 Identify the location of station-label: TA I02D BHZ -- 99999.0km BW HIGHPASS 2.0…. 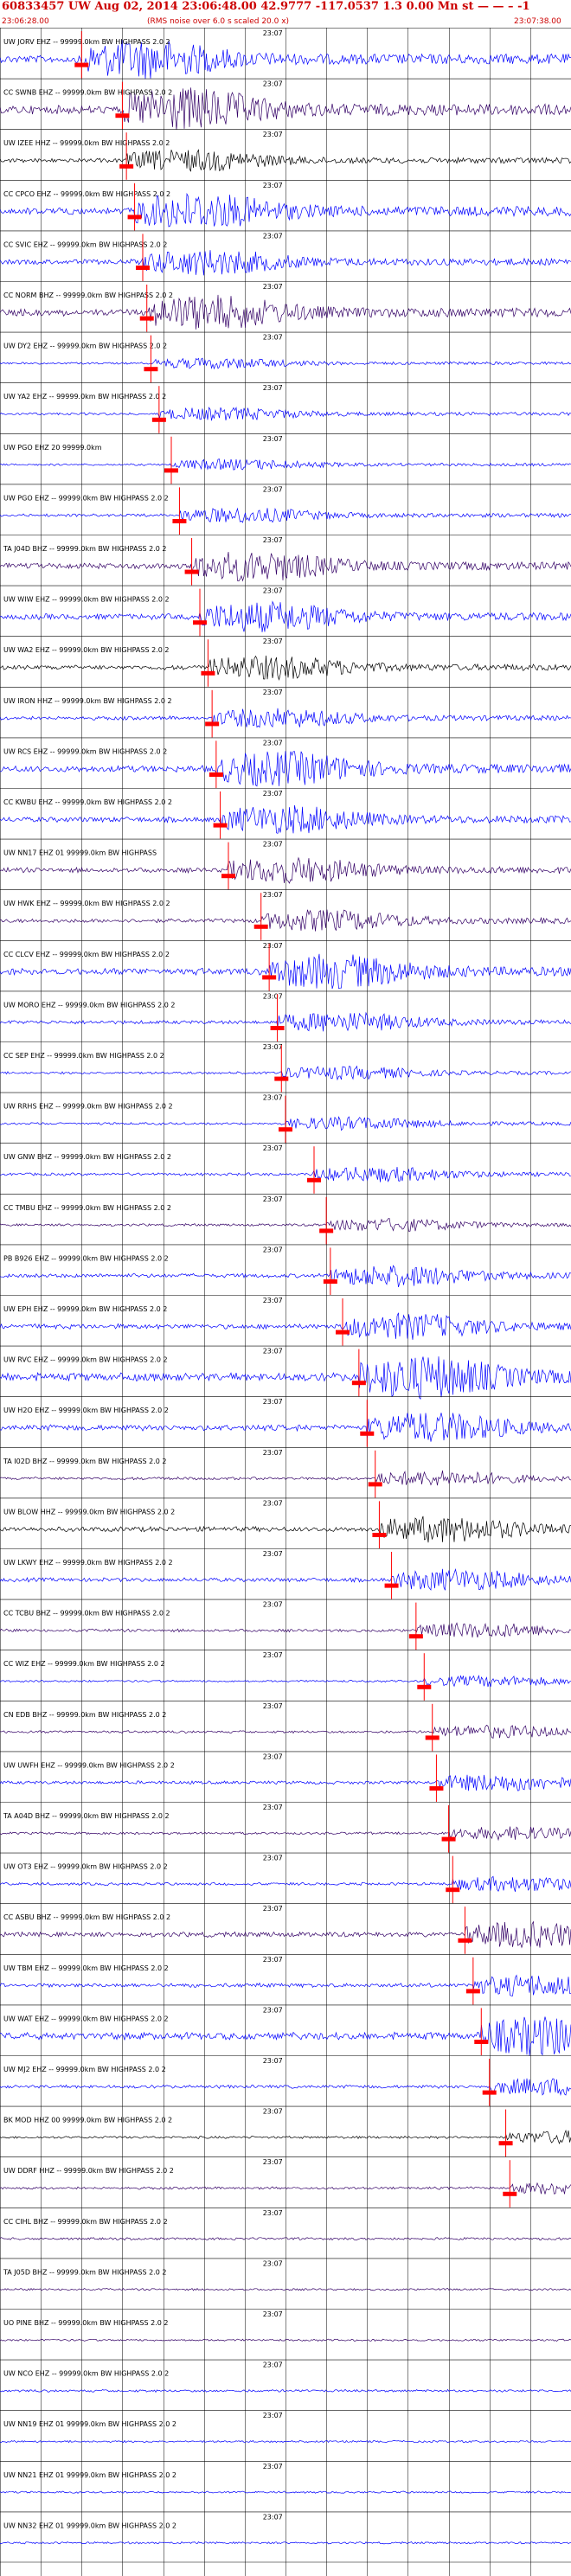
(85, 1461).